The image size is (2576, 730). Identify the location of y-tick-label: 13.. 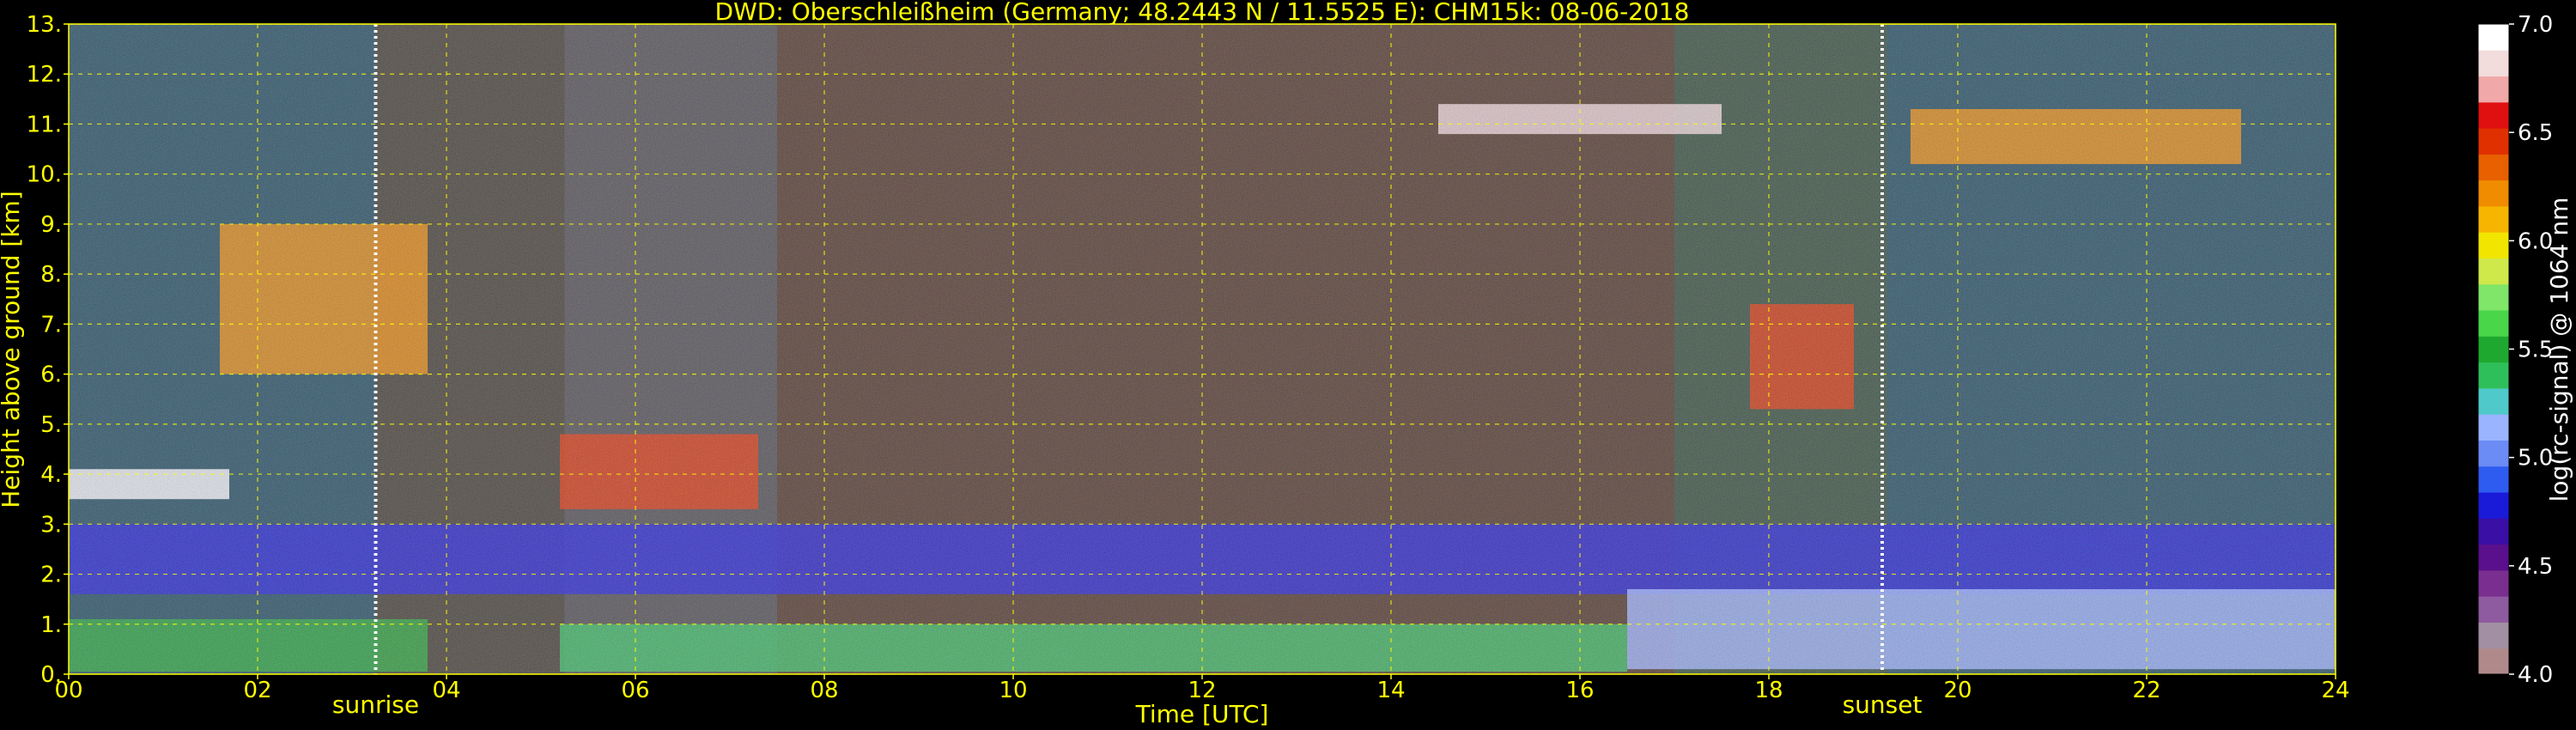
(44, 25).